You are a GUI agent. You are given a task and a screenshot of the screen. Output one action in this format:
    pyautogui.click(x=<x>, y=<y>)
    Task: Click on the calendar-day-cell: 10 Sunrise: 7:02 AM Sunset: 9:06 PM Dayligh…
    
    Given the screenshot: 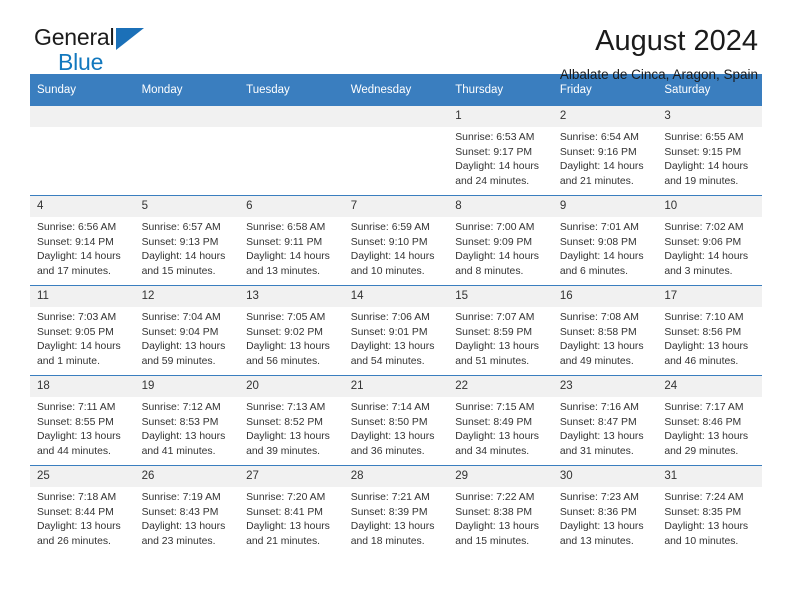 What is the action you would take?
    pyautogui.click(x=709, y=240)
    